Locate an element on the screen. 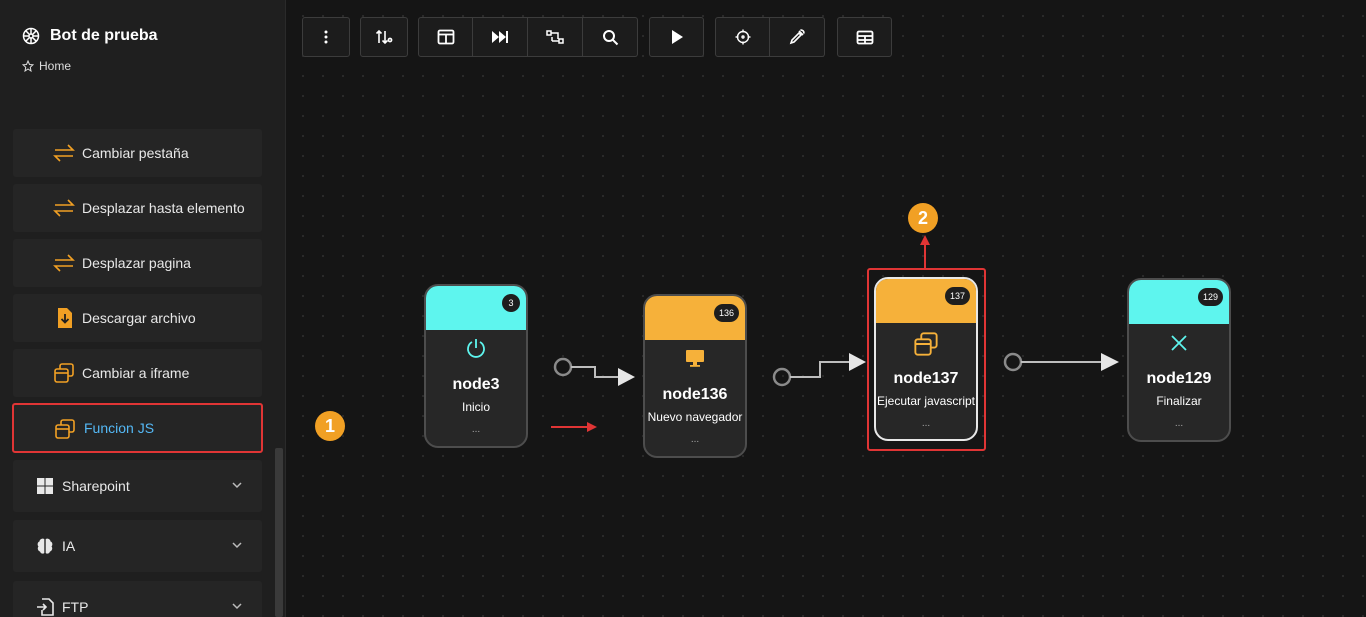 Image resolution: width=1366 pixels, height=617 pixels. node-subtitle: Inicio is located at coordinates (475, 407).